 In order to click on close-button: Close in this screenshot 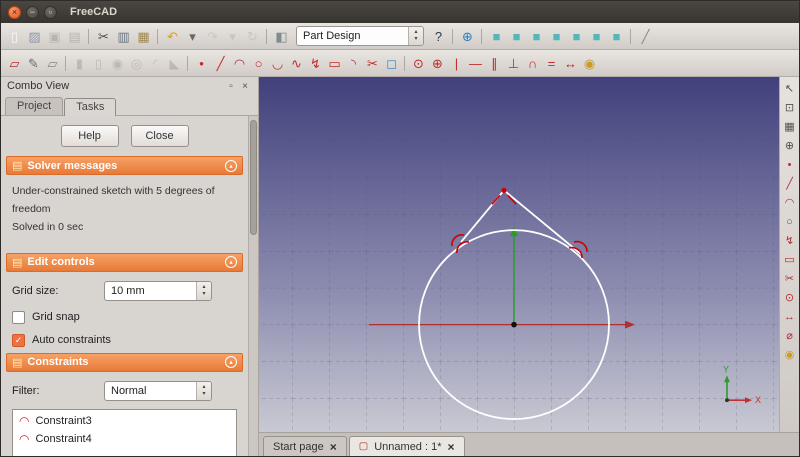, I will do `click(159, 136)`.